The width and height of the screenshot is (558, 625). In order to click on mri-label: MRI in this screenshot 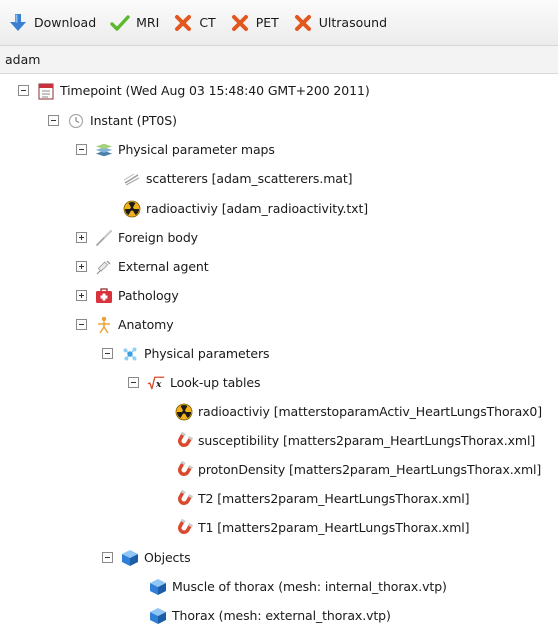, I will do `click(148, 22)`.